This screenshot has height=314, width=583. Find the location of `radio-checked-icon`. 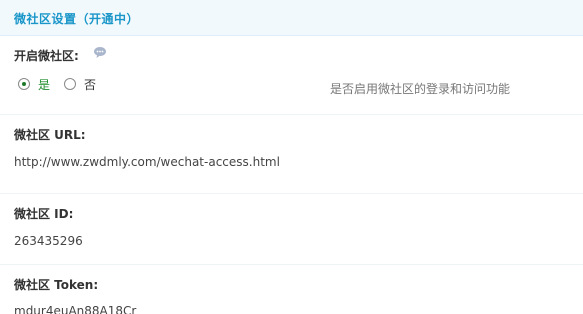

radio-checked-icon is located at coordinates (24, 84).